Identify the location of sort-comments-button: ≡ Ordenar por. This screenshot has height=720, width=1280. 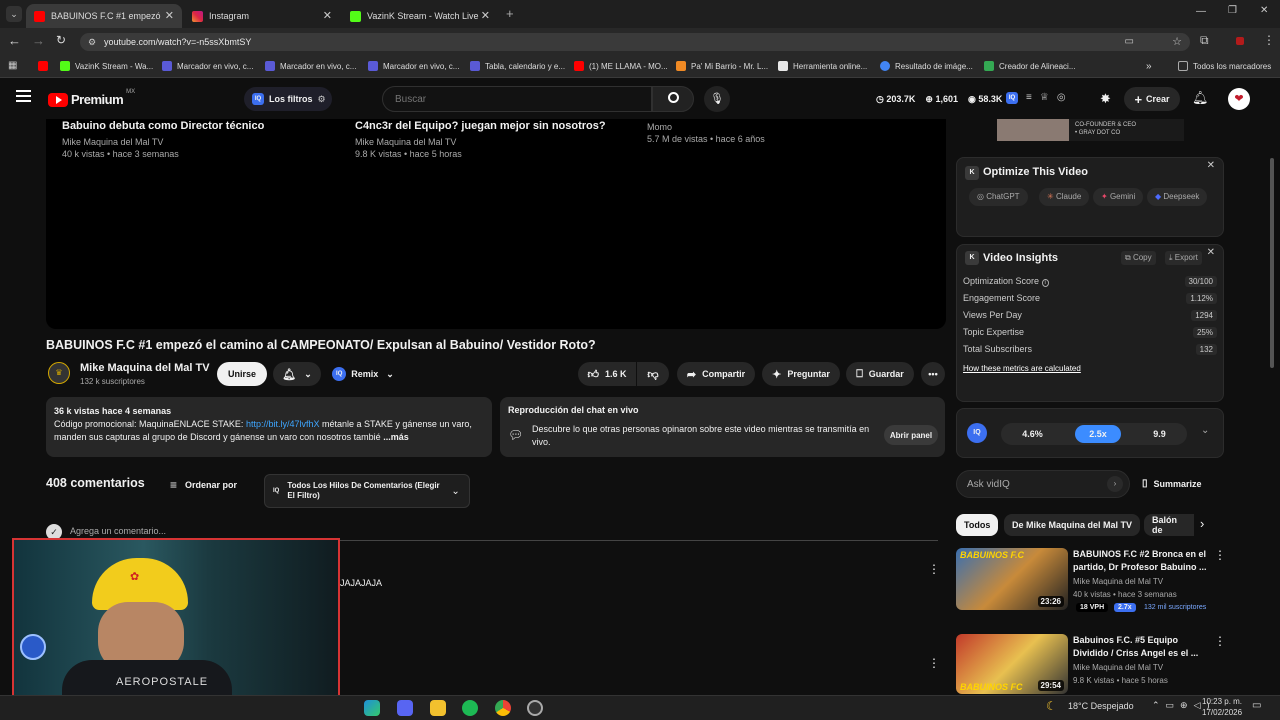
(203, 485).